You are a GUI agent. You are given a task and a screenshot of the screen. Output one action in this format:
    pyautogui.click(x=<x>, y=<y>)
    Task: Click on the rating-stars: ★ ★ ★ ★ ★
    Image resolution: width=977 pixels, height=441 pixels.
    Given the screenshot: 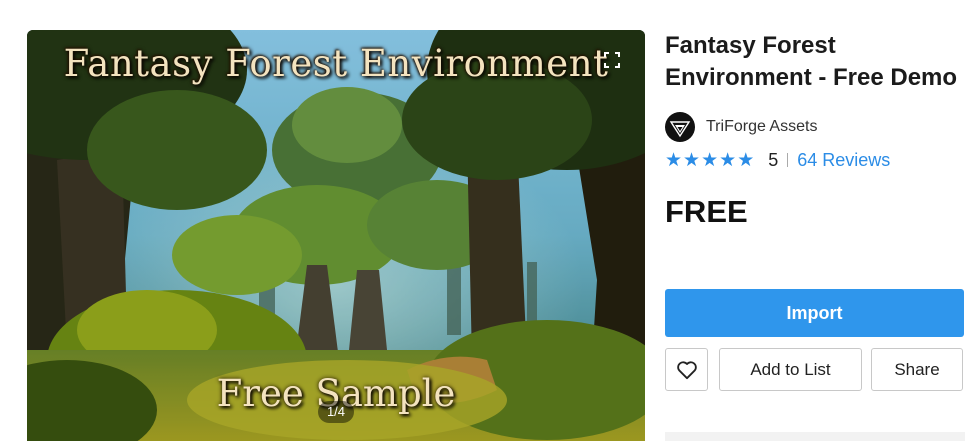 What is the action you would take?
    pyautogui.click(x=710, y=160)
    